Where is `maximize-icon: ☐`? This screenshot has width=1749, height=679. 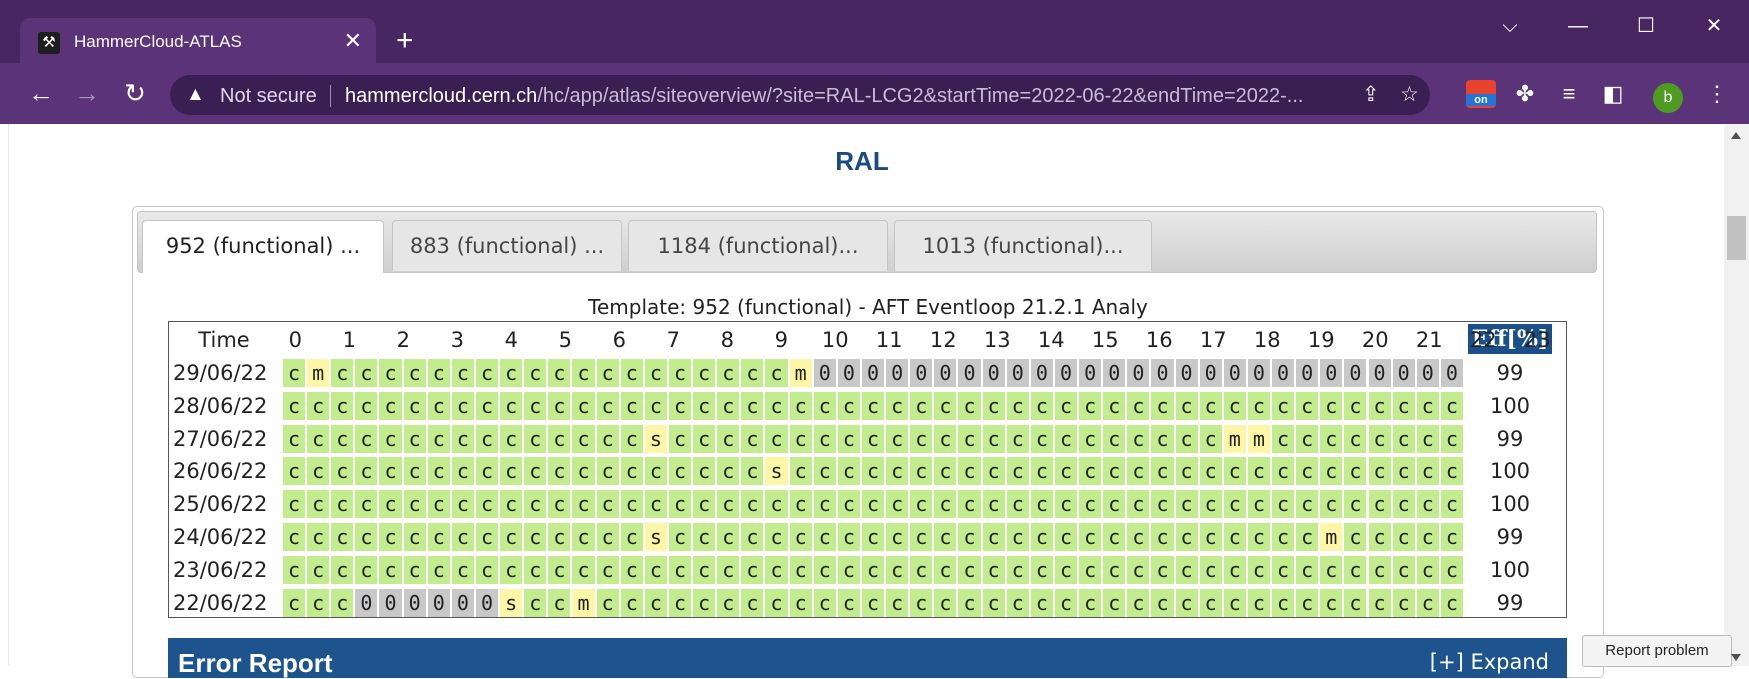 maximize-icon: ☐ is located at coordinates (1646, 26).